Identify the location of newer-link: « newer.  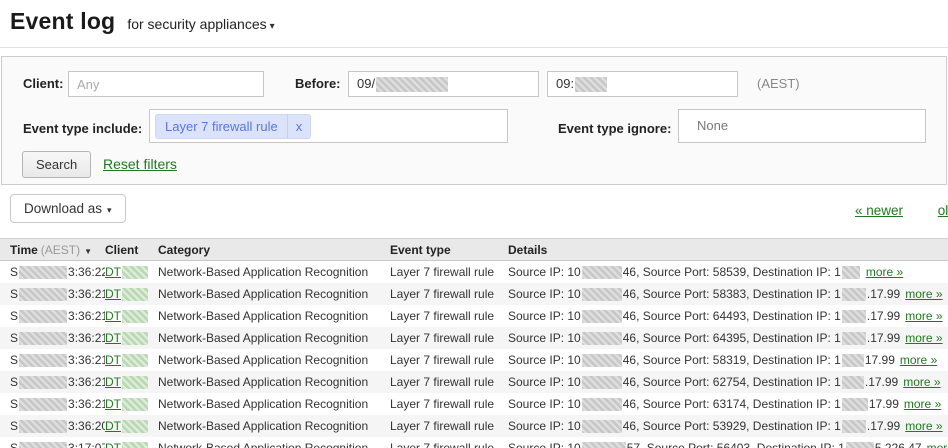
(879, 210).